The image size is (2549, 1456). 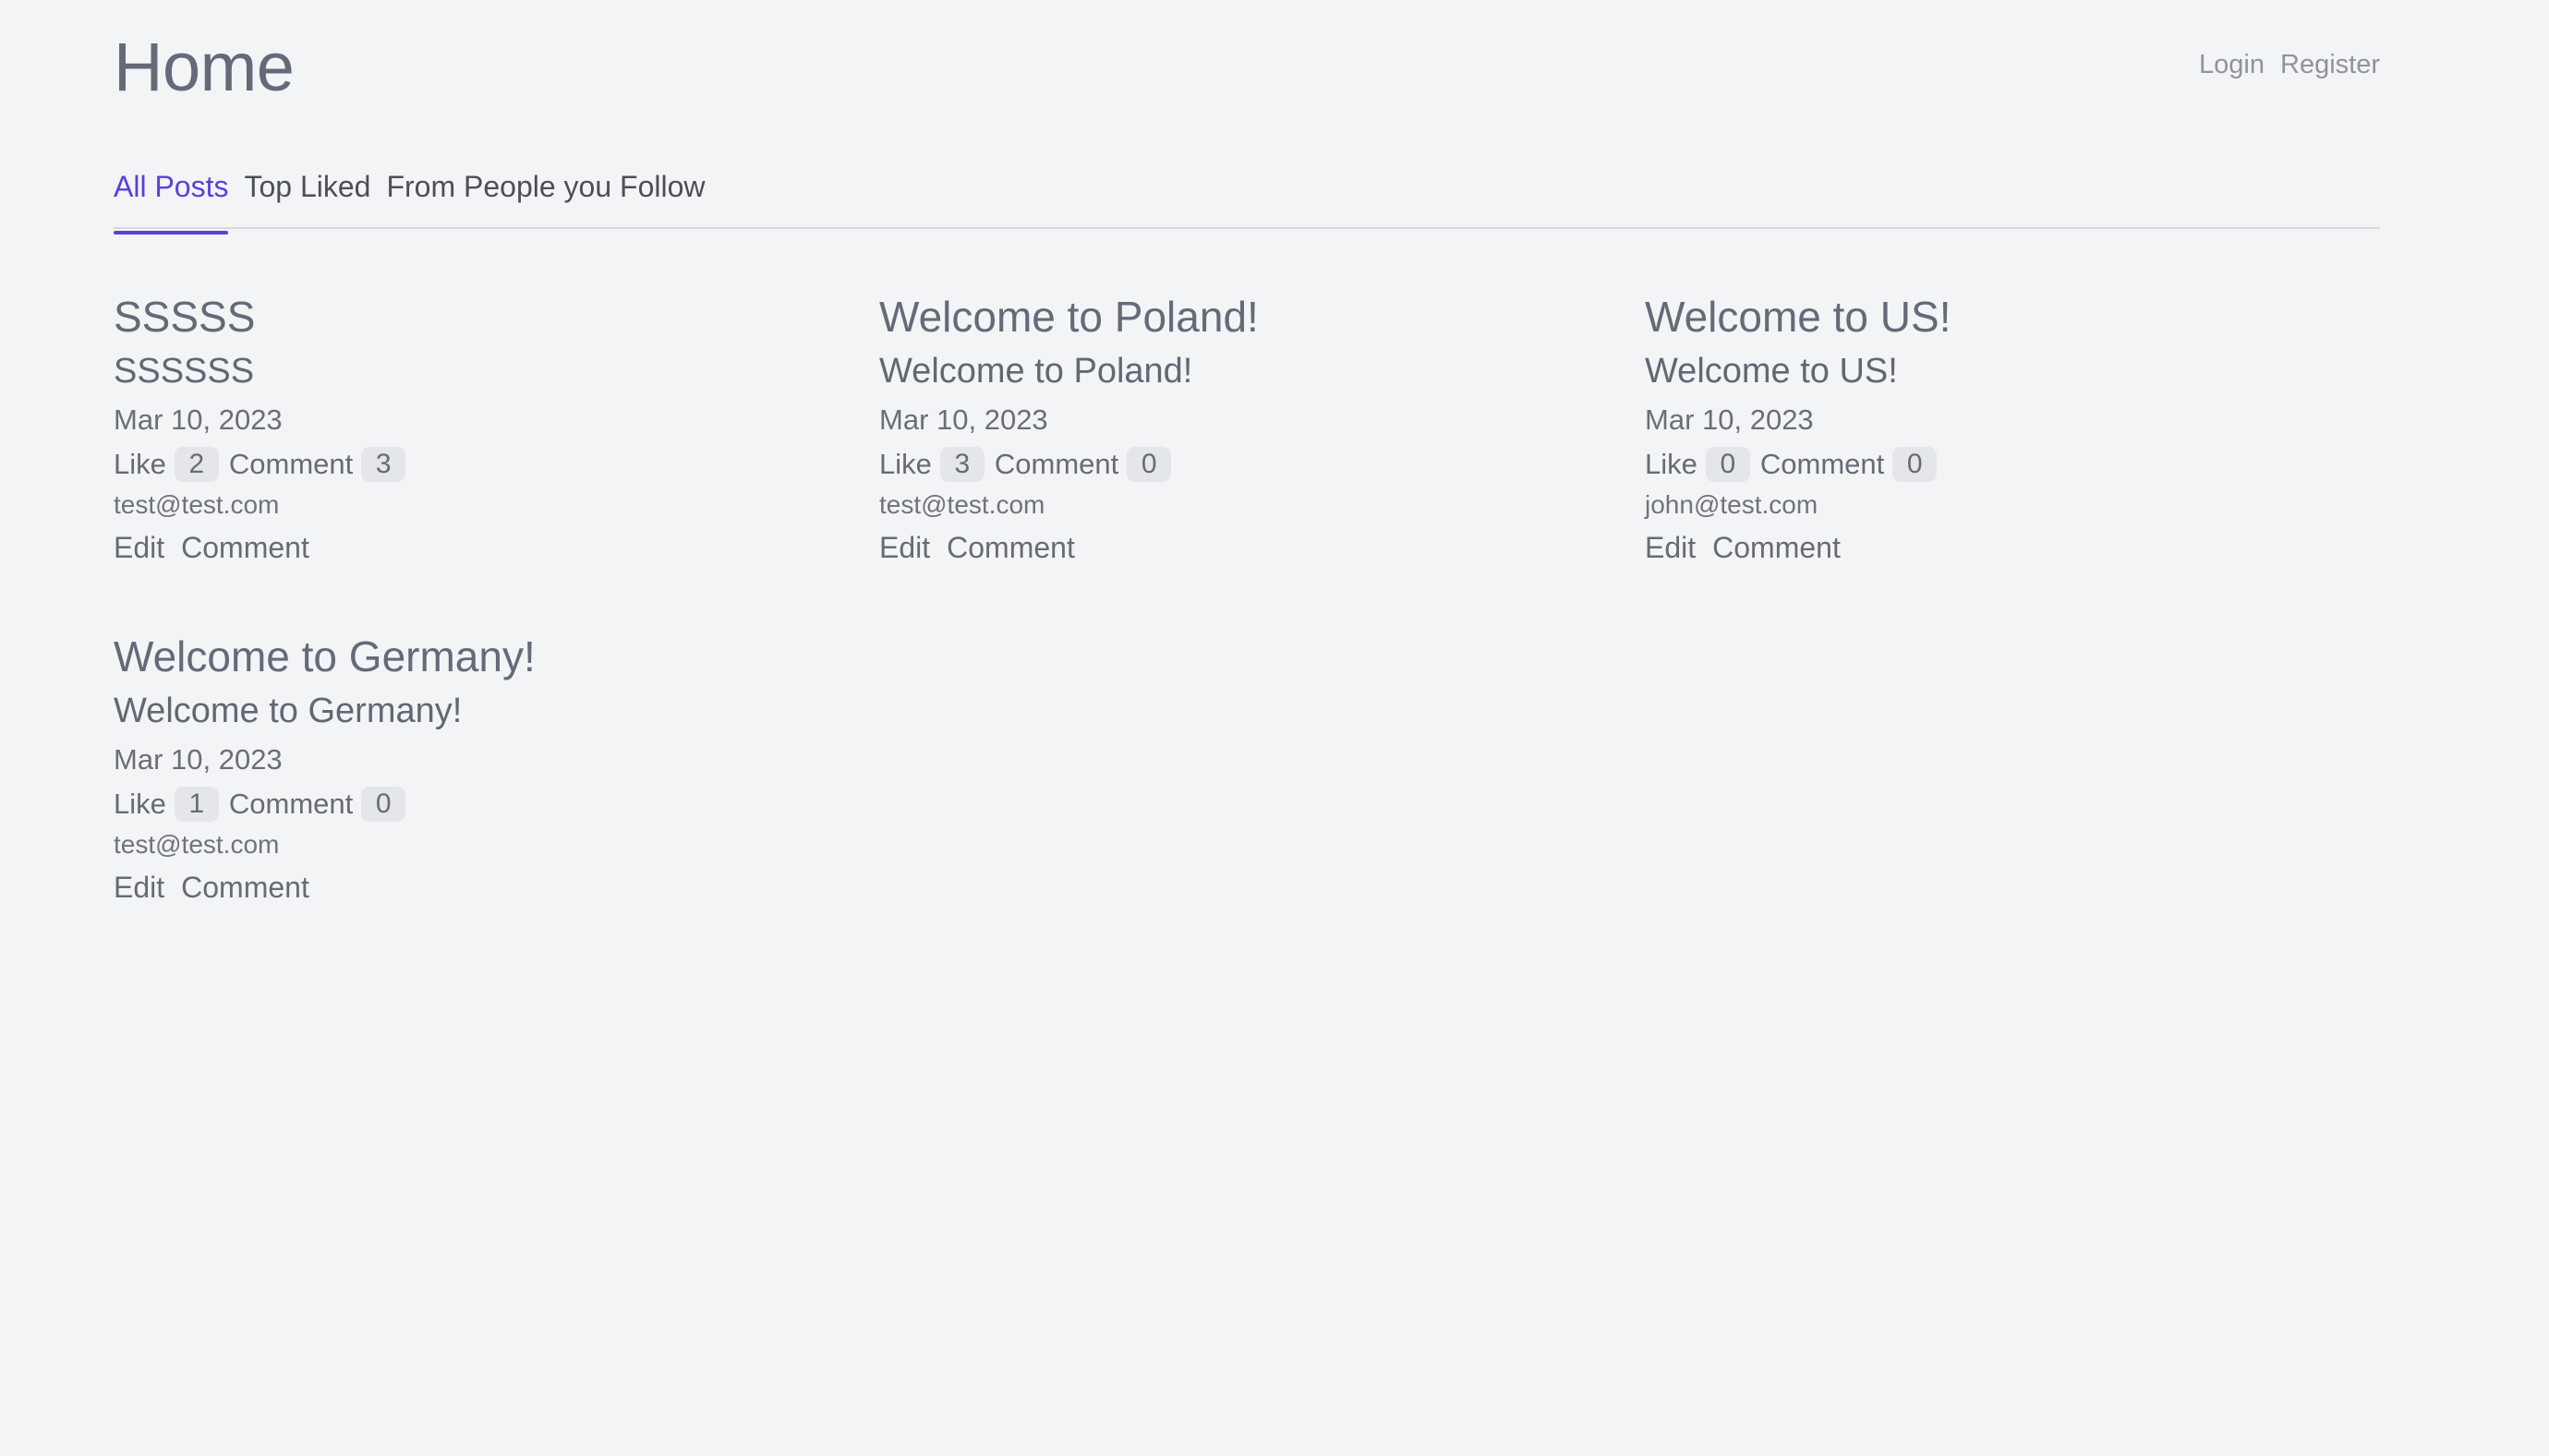 What do you see at coordinates (1036, 371) in the screenshot?
I see `post-body: Welcome to Poland!` at bounding box center [1036, 371].